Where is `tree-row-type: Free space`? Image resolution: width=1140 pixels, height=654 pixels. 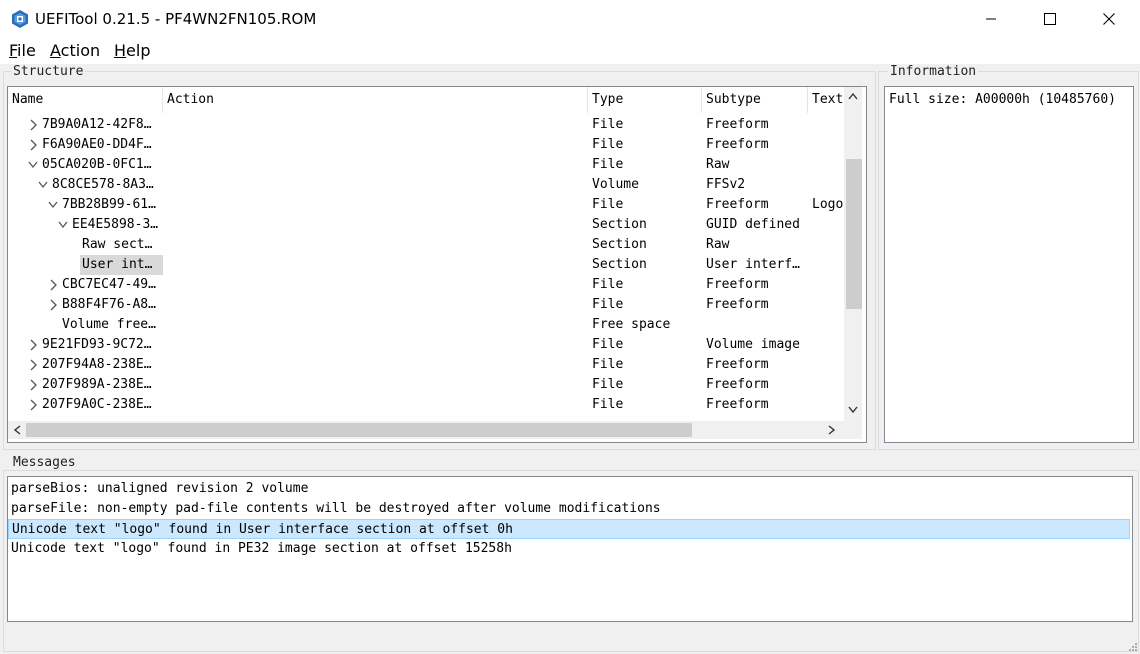
tree-row-type: Free space is located at coordinates (631, 324).